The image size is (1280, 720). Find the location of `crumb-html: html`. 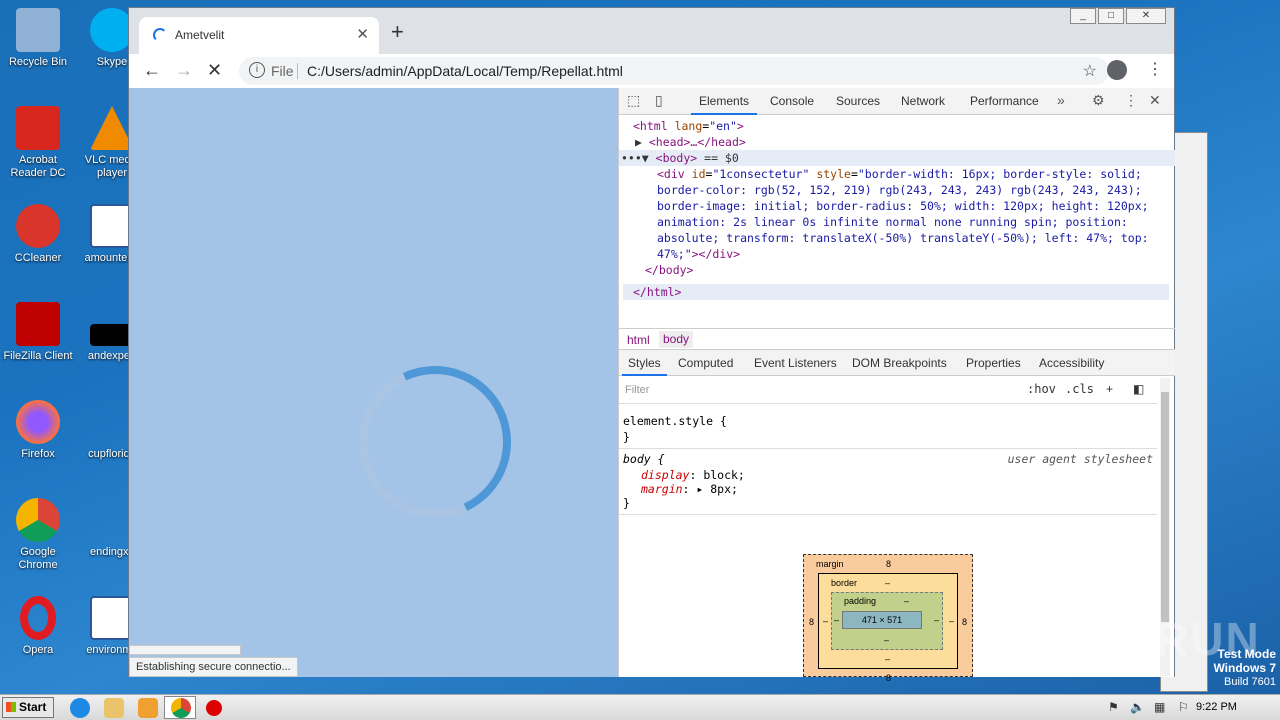

crumb-html: html is located at coordinates (638, 340).